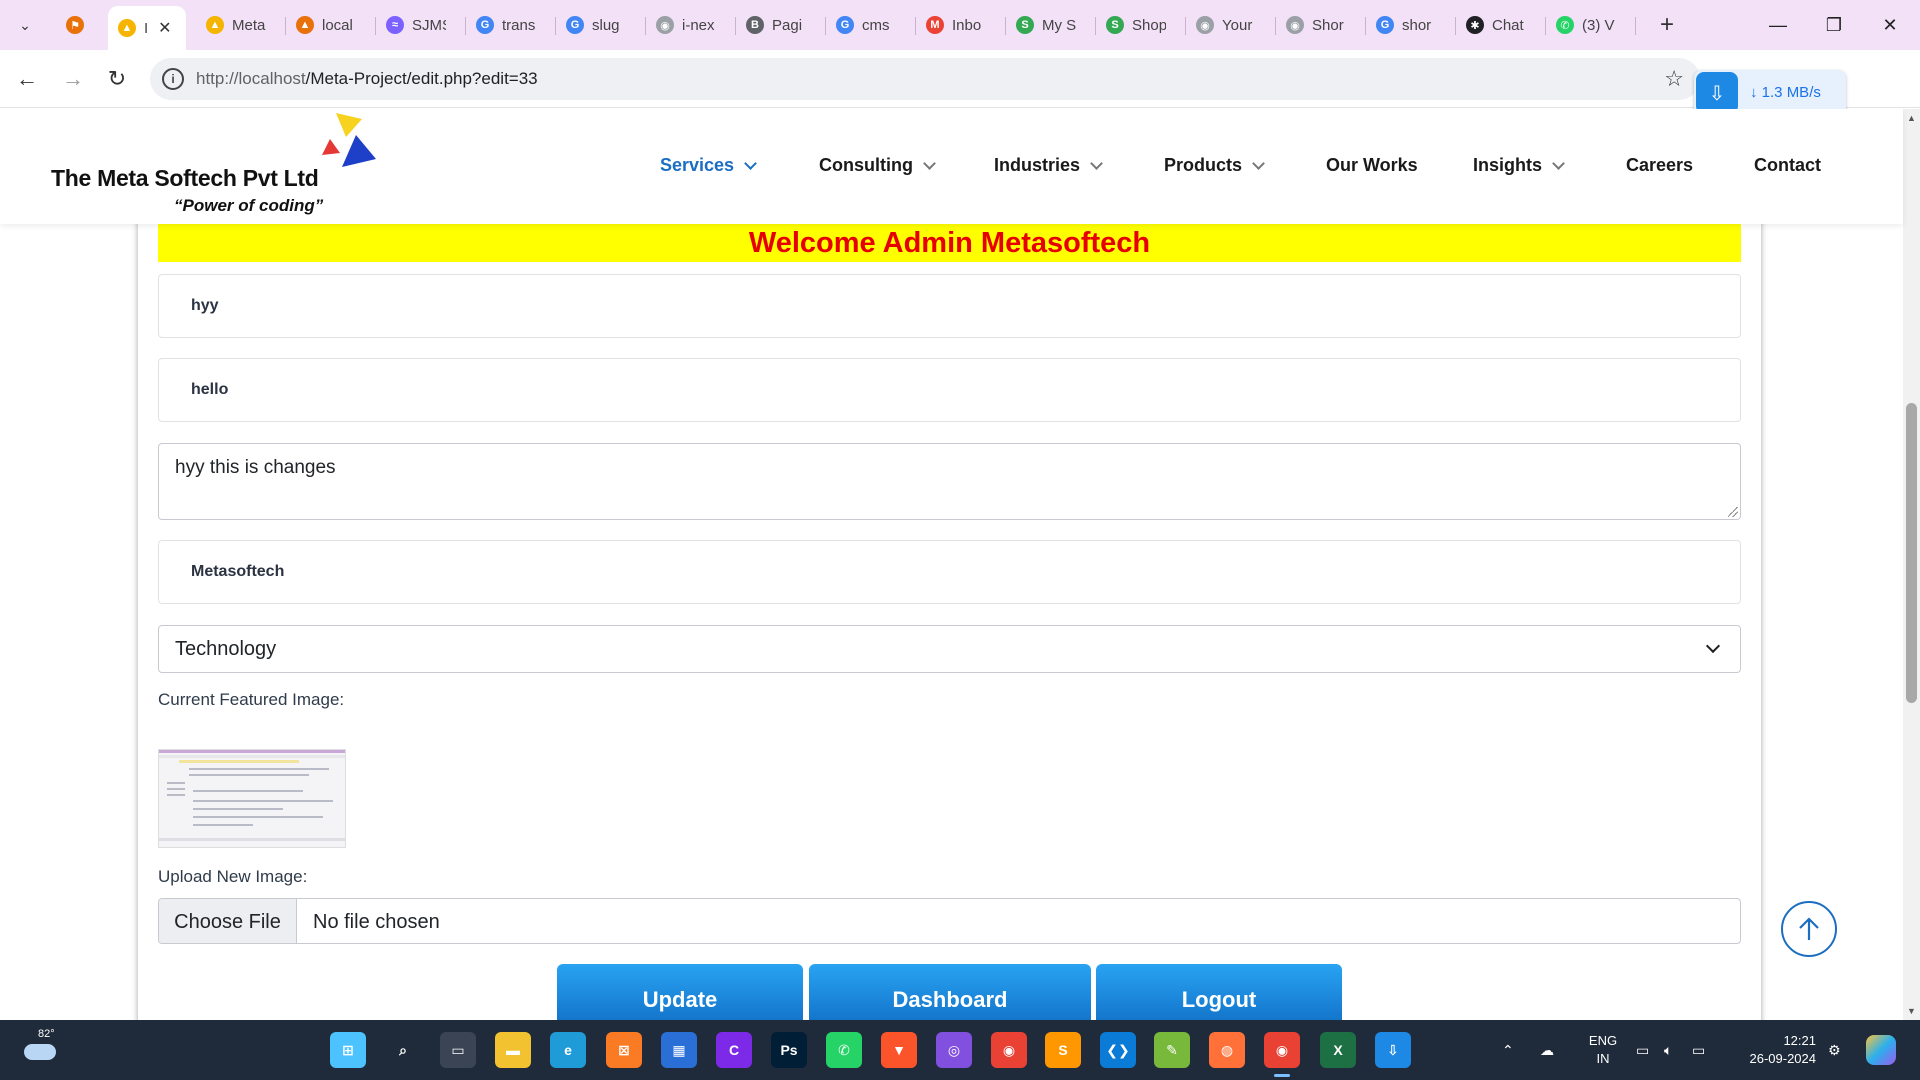 The image size is (1920, 1080). What do you see at coordinates (1063, 1050) in the screenshot?
I see `sublime-icon: S` at bounding box center [1063, 1050].